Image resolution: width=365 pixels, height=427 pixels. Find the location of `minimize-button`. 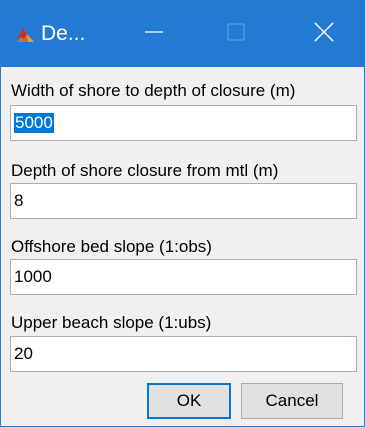

minimize-button is located at coordinates (154, 34).